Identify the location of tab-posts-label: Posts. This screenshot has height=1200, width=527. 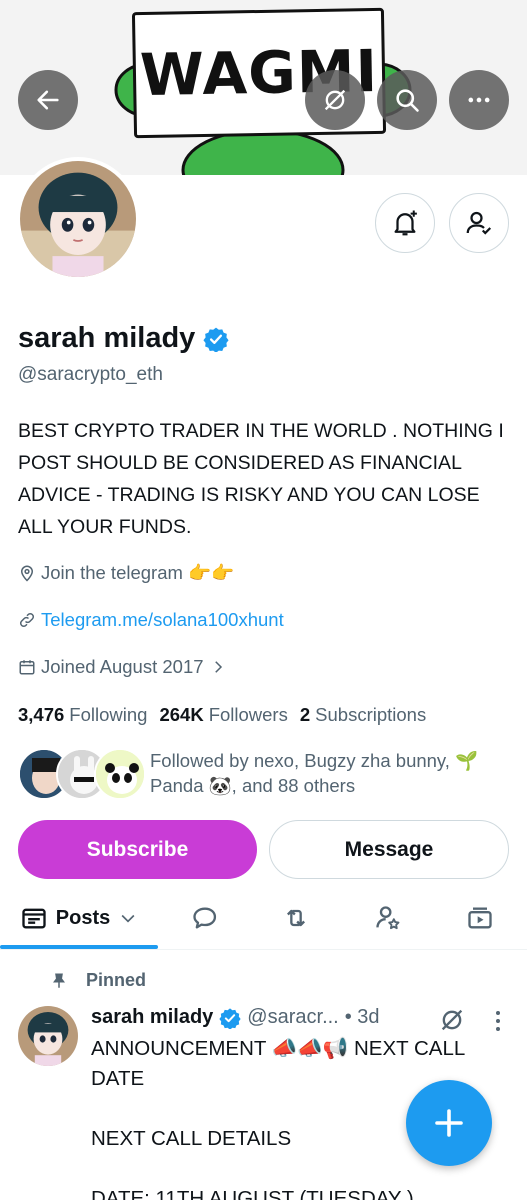
(83, 917).